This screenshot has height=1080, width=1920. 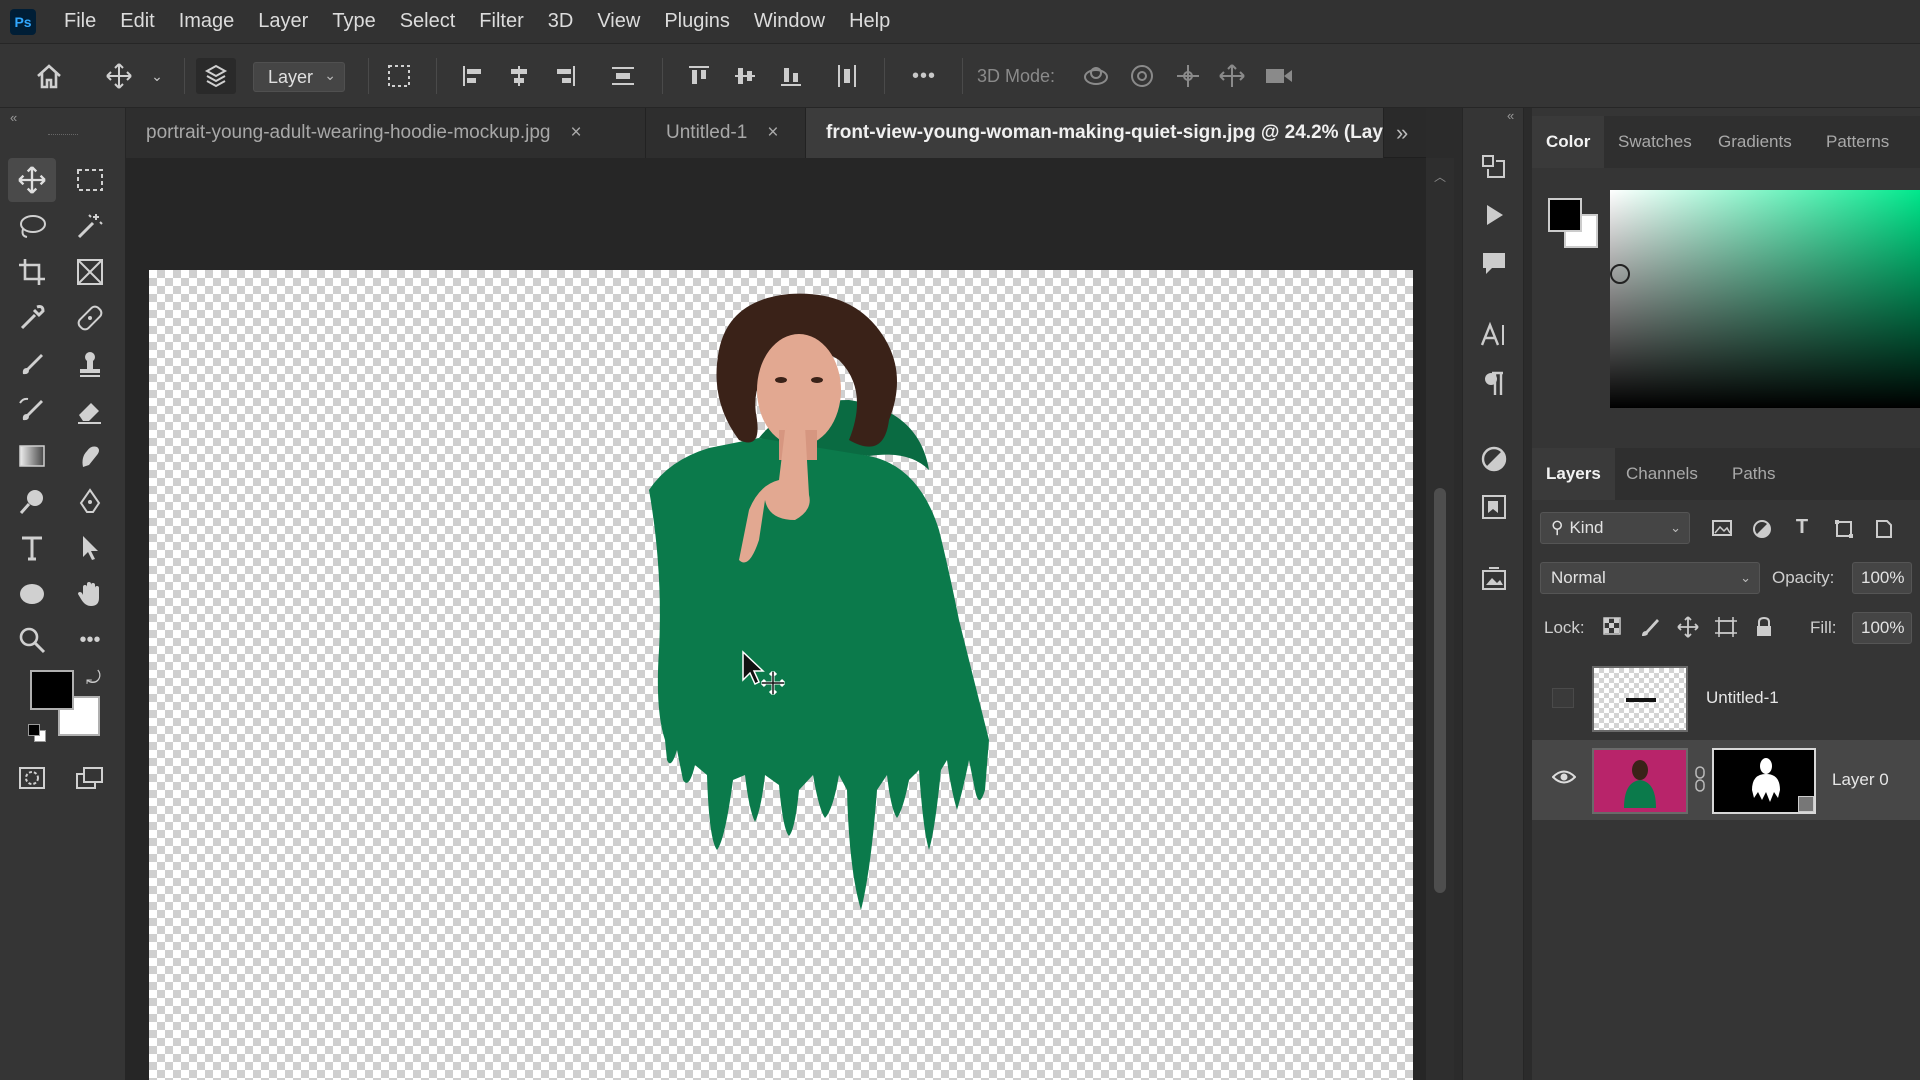 What do you see at coordinates (1726, 630) in the screenshot?
I see `lock-artboard-icon` at bounding box center [1726, 630].